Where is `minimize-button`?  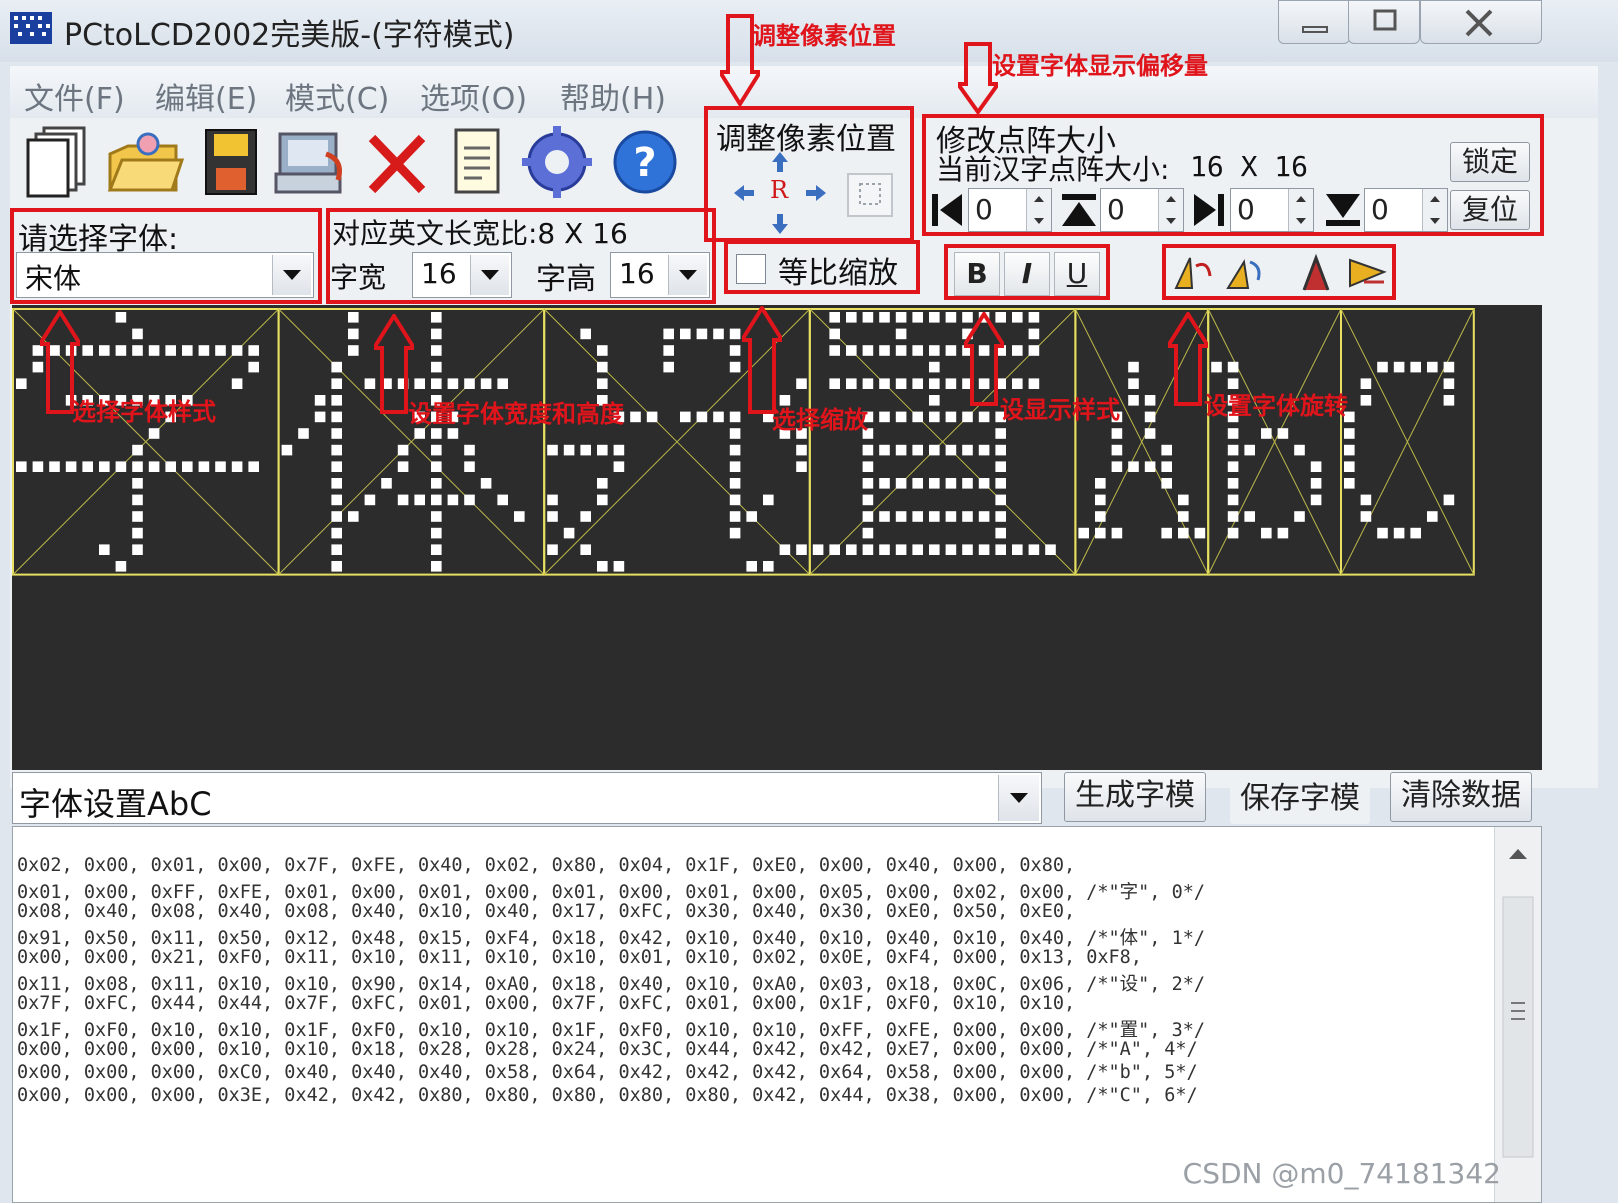 minimize-button is located at coordinates (1314, 22).